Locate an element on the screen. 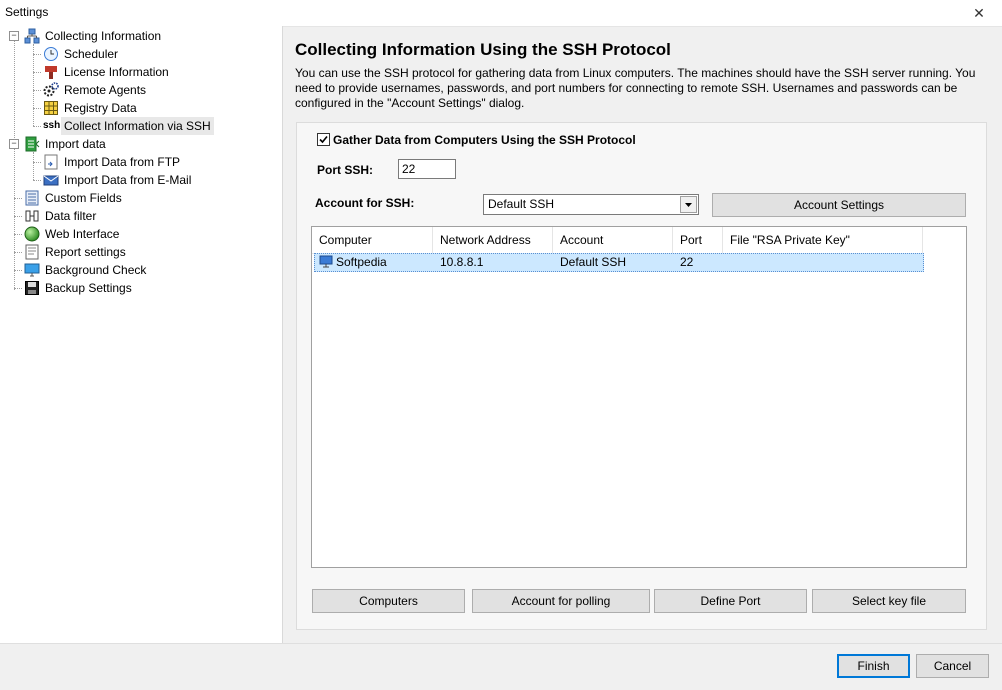 The width and height of the screenshot is (1002, 690). account-ssh-select: Default SSH is located at coordinates (591, 204).